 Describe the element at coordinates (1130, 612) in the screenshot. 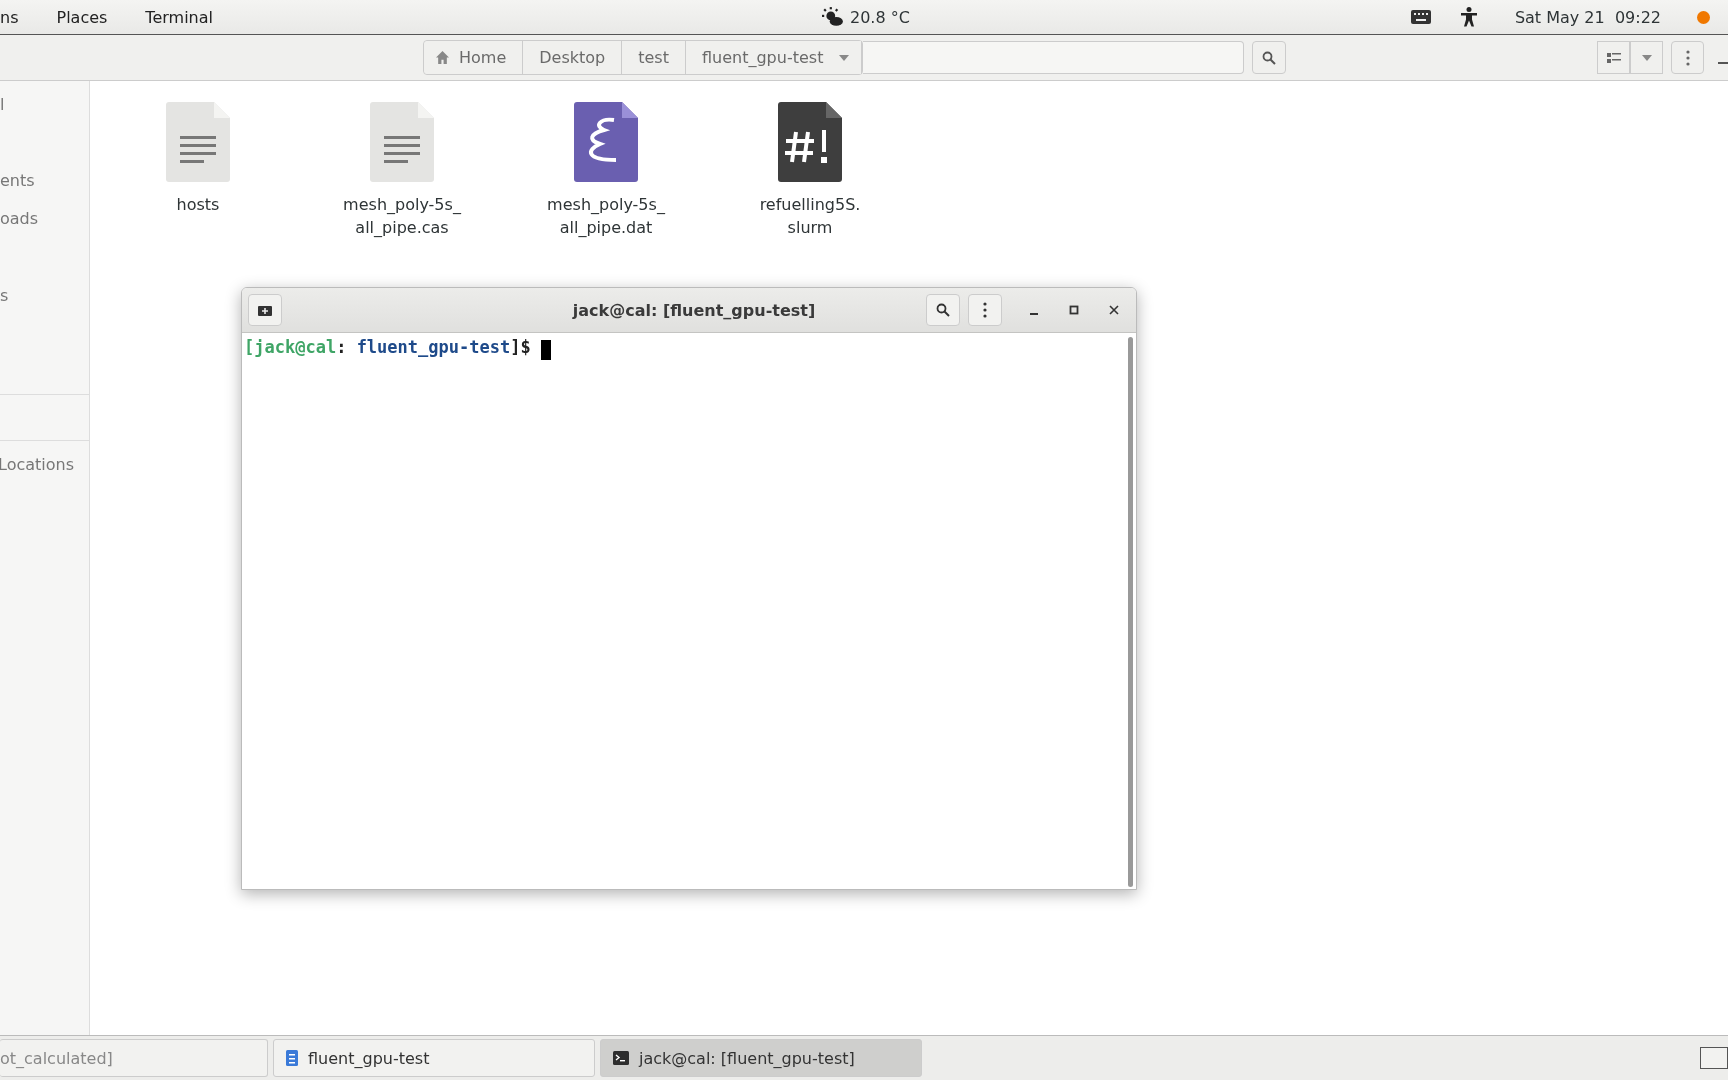

I see `scrollbar` at that location.